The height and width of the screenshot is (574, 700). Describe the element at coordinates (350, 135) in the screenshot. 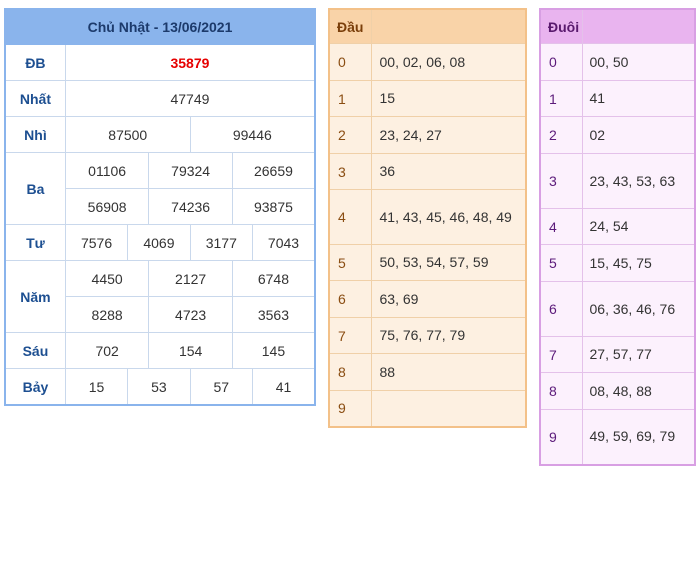

I see `dau-key: 2` at that location.